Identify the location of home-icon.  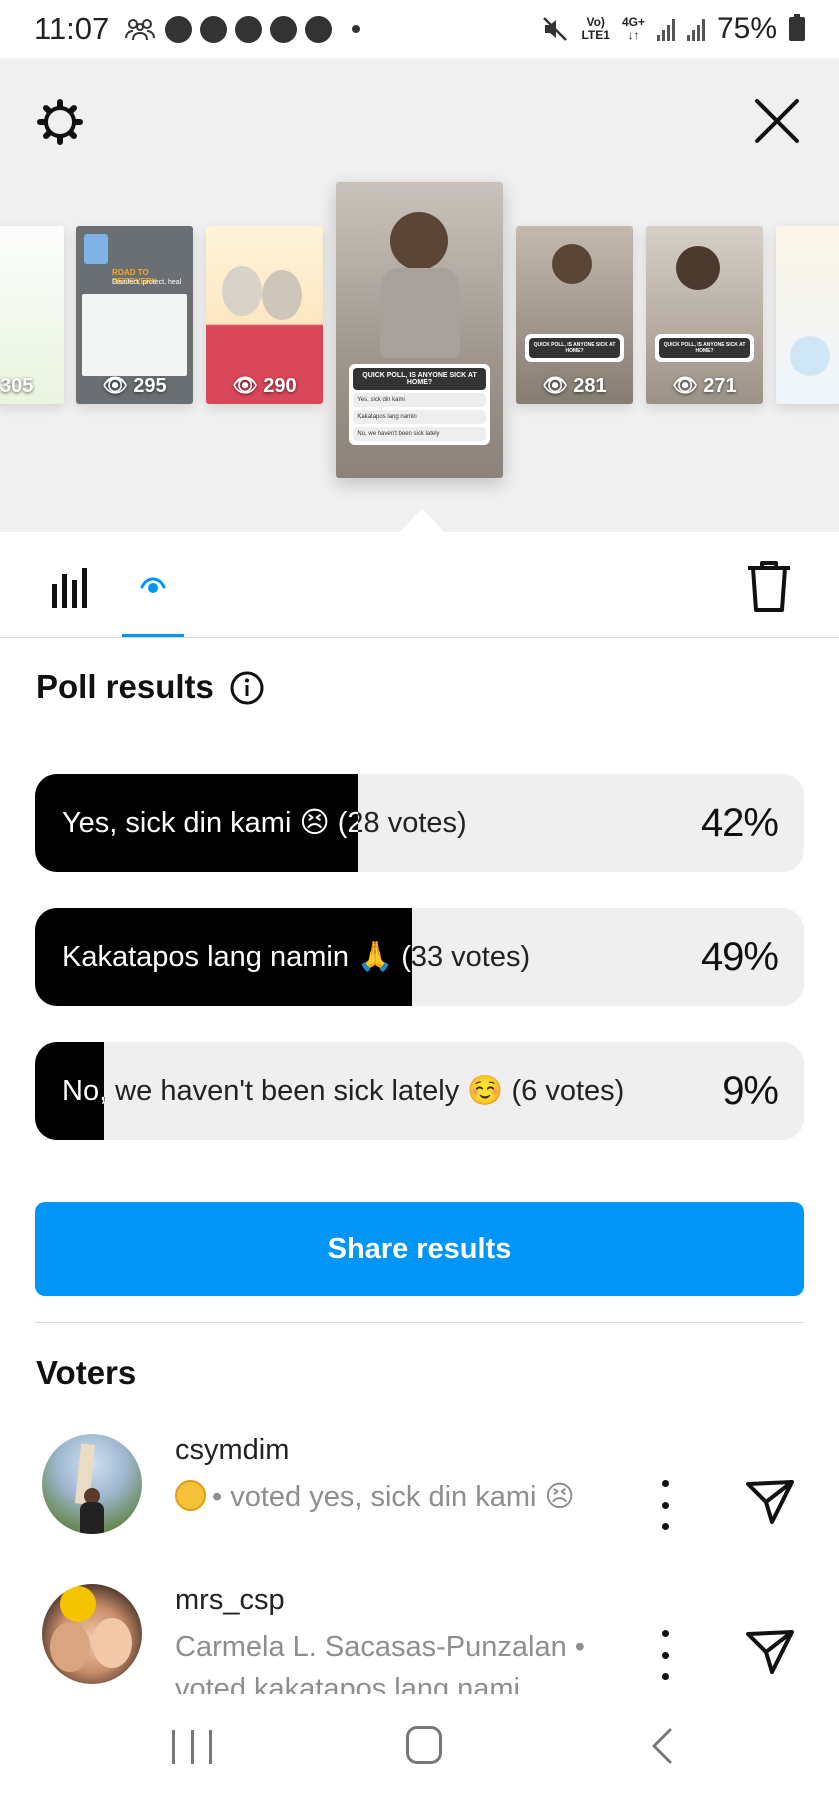
(424, 1745).